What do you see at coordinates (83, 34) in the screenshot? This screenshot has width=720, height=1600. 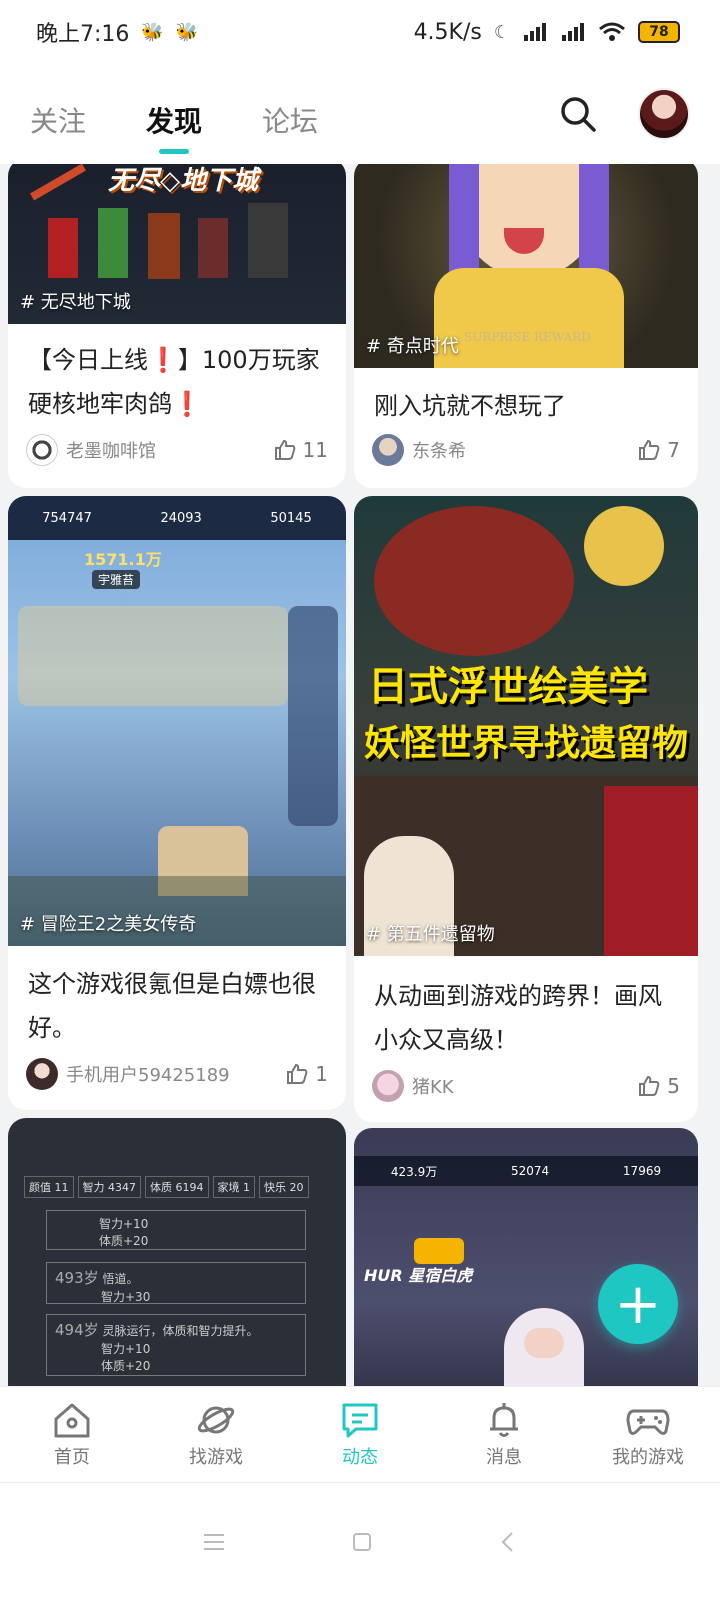 I see `status-time: 晚上7:16` at bounding box center [83, 34].